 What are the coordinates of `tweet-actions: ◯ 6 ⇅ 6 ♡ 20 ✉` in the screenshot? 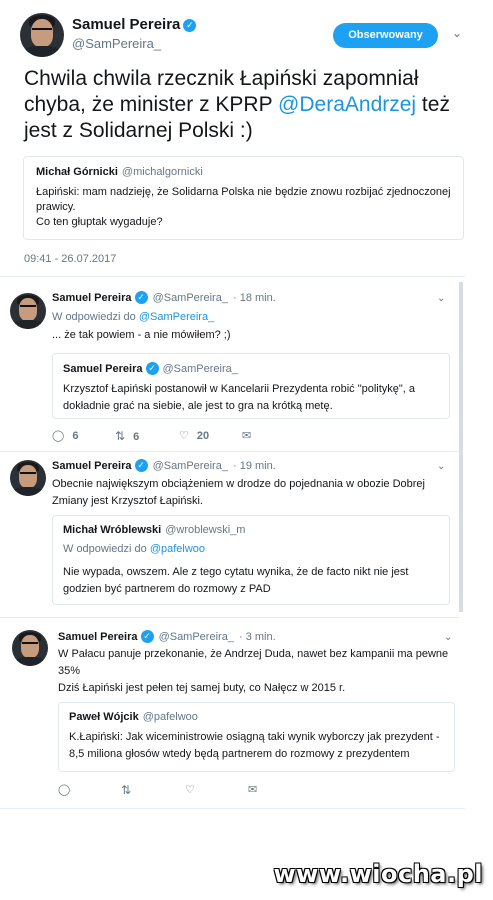 It's located at (202, 436).